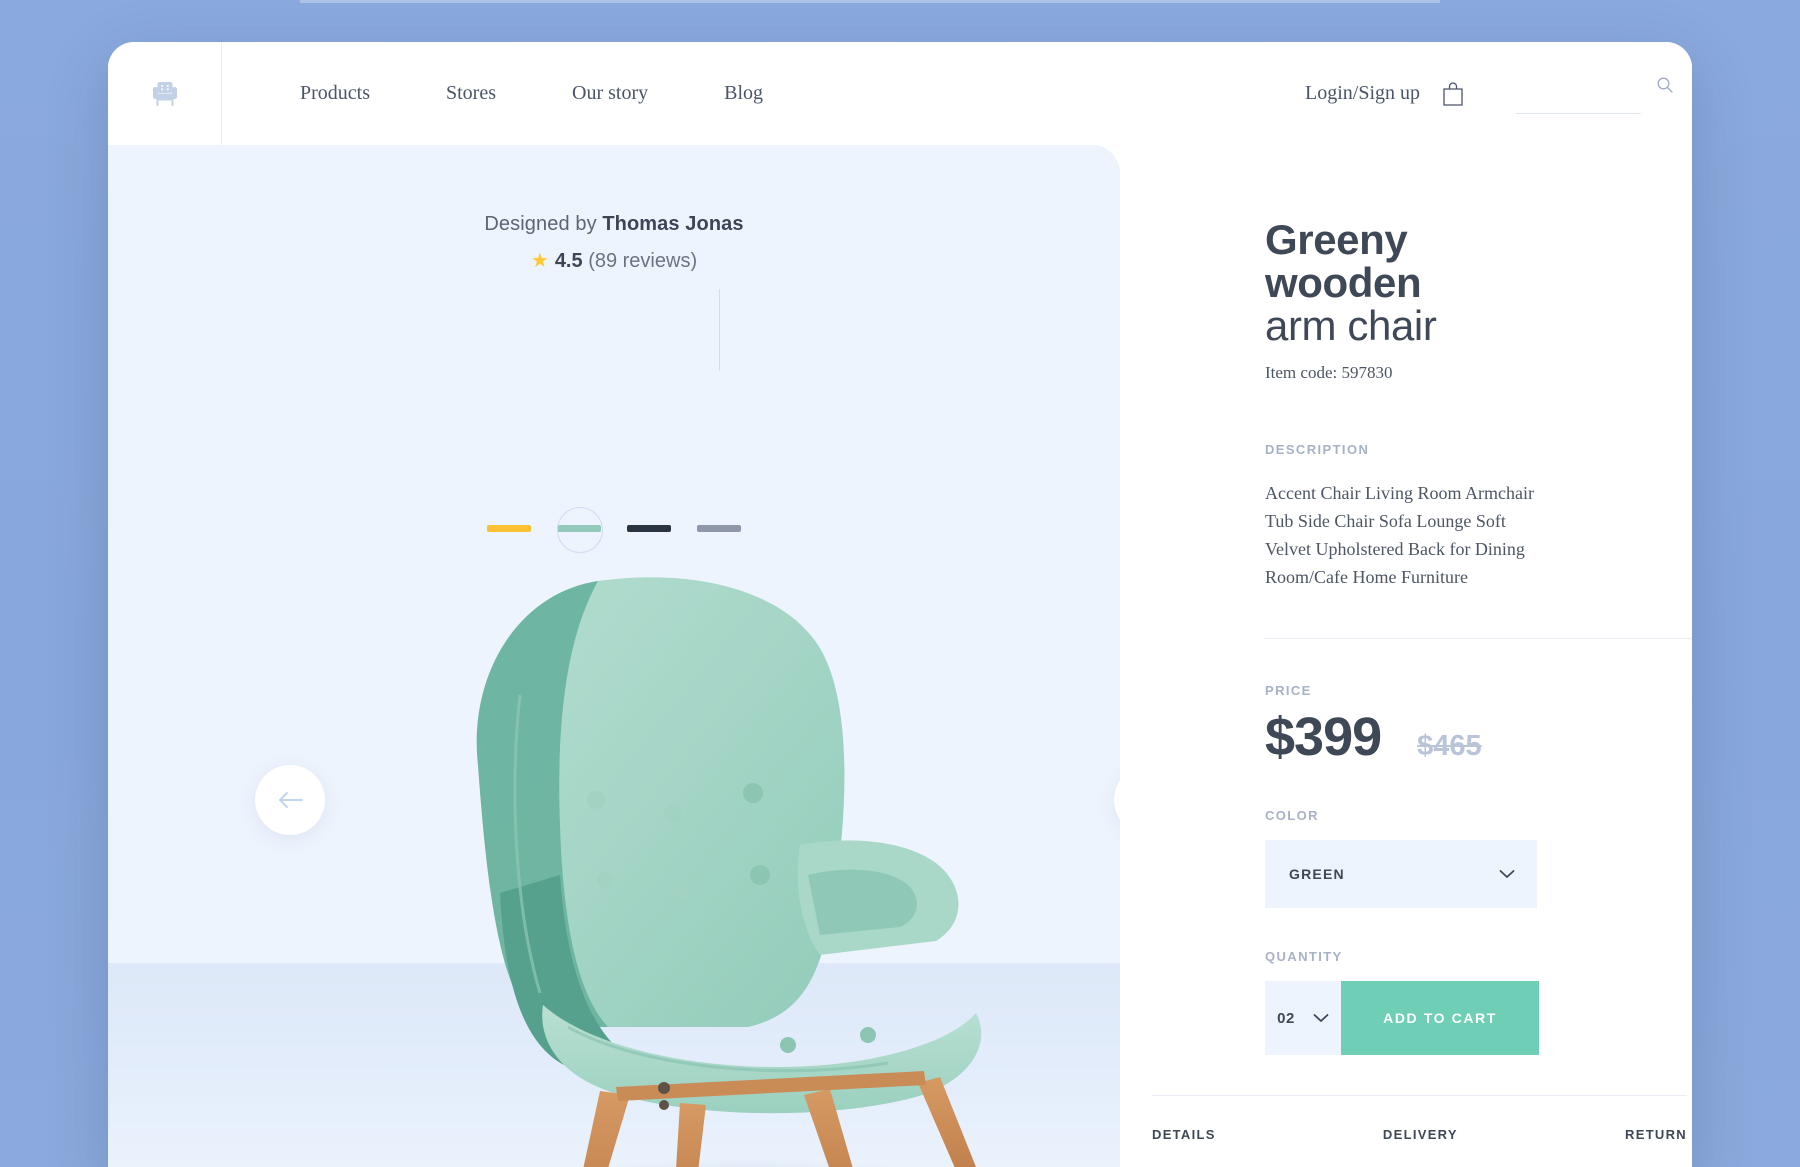  I want to click on swatch-connector-line, so click(719, 330).